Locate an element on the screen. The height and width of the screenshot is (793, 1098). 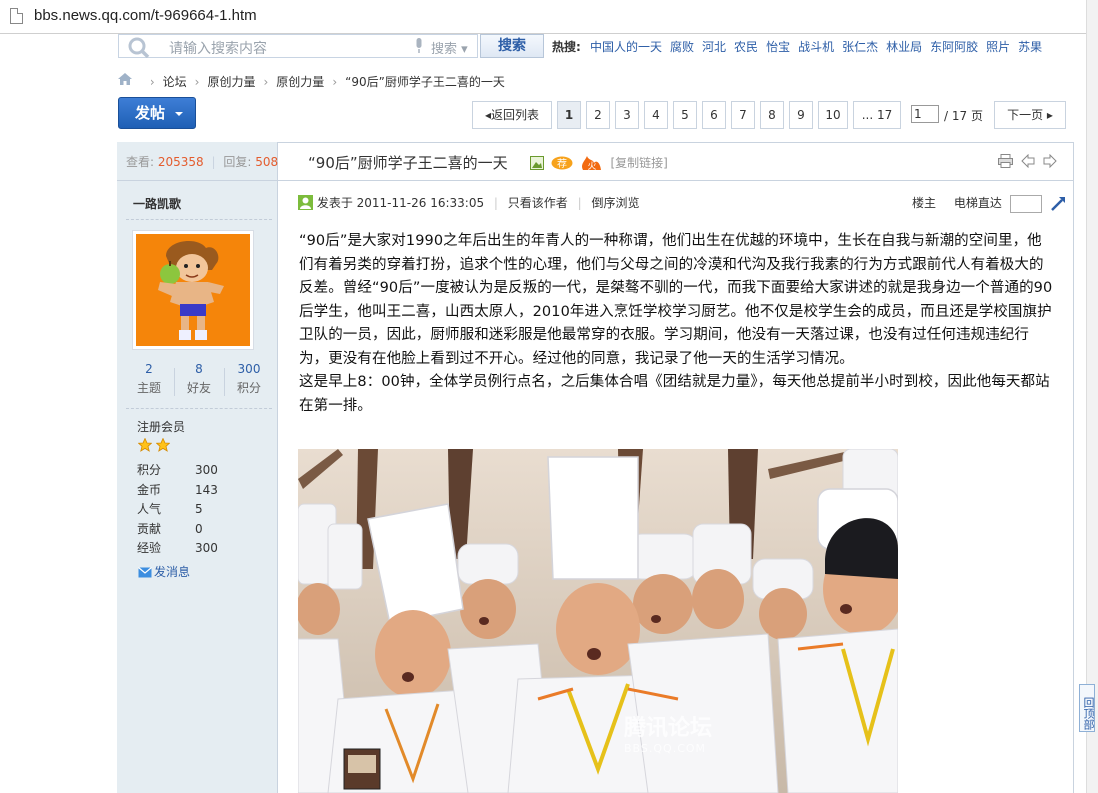
hot-search-item: 河北 is located at coordinates (714, 47).